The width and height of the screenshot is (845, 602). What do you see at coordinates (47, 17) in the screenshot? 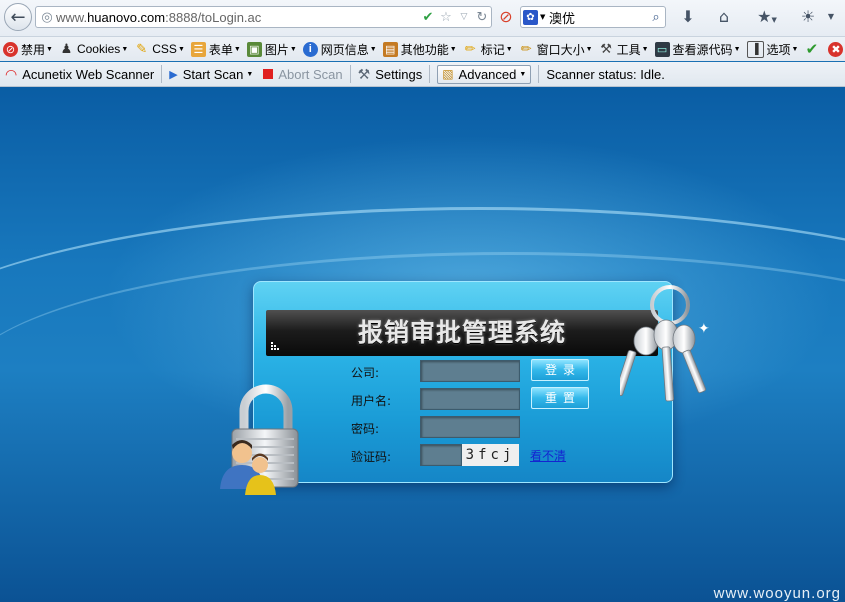
I see `globe-icon: ◎` at bounding box center [47, 17].